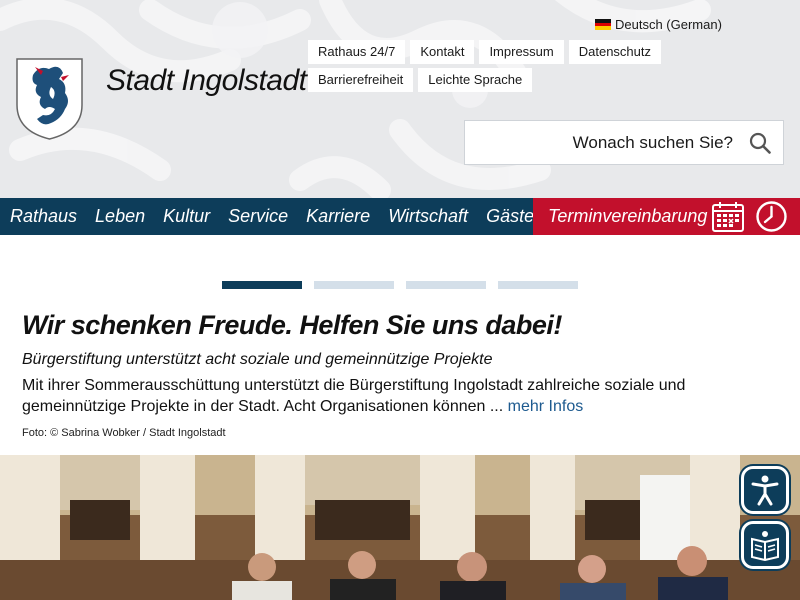  What do you see at coordinates (652, 142) in the screenshot?
I see `search-placeholder: Wonach suchen Sie?` at bounding box center [652, 142].